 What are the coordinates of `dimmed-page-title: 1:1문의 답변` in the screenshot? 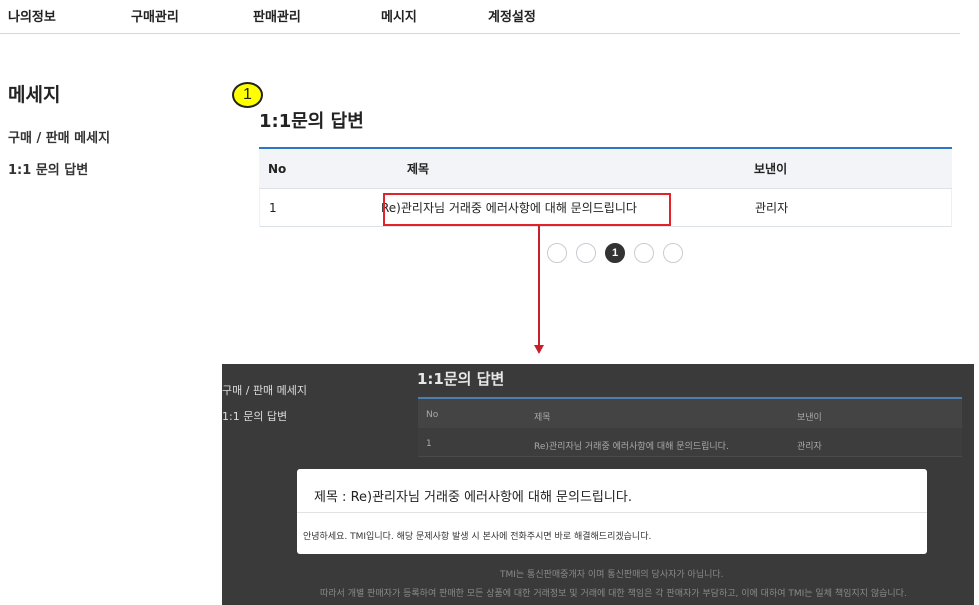 It's located at (461, 379).